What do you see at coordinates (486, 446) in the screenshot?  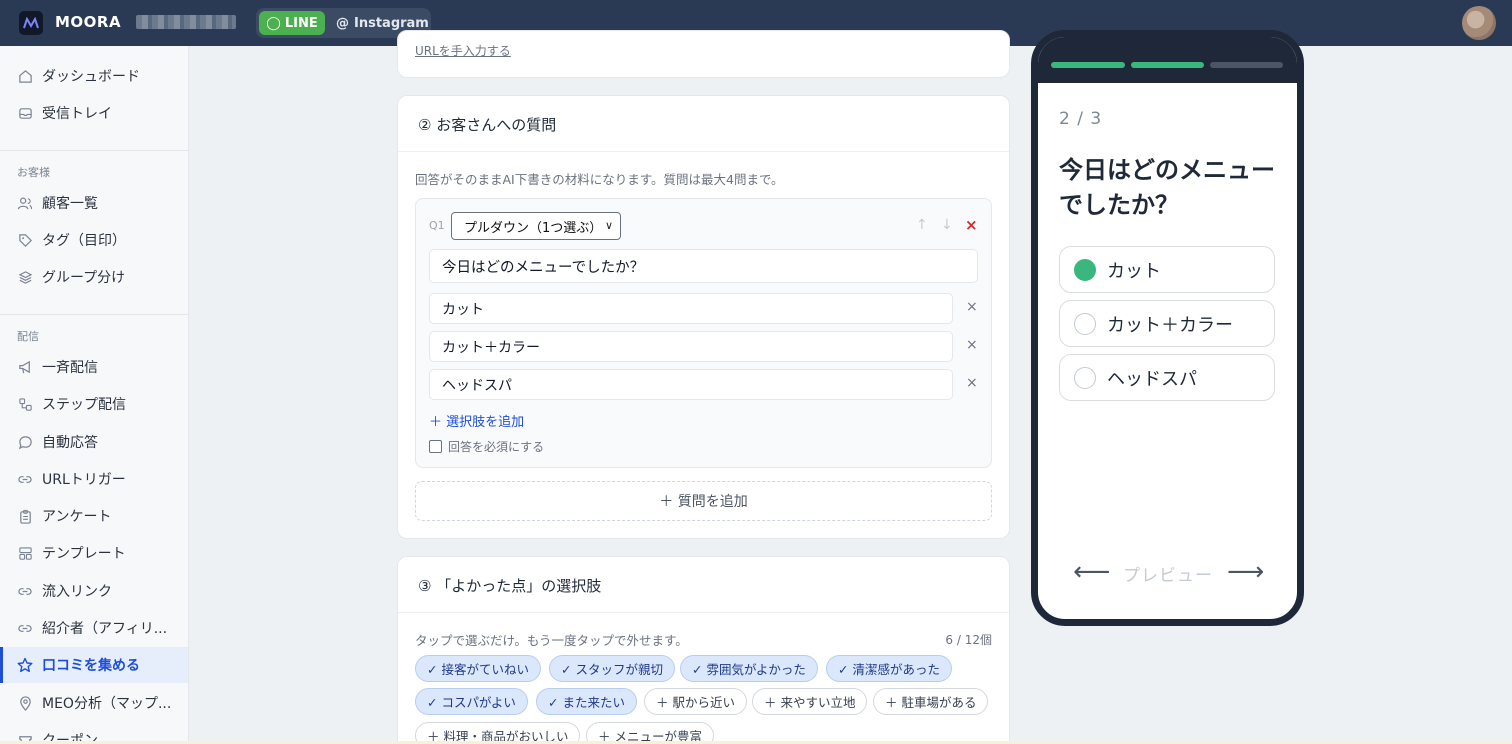 I see `required-toggle: 回答を必須にする` at bounding box center [486, 446].